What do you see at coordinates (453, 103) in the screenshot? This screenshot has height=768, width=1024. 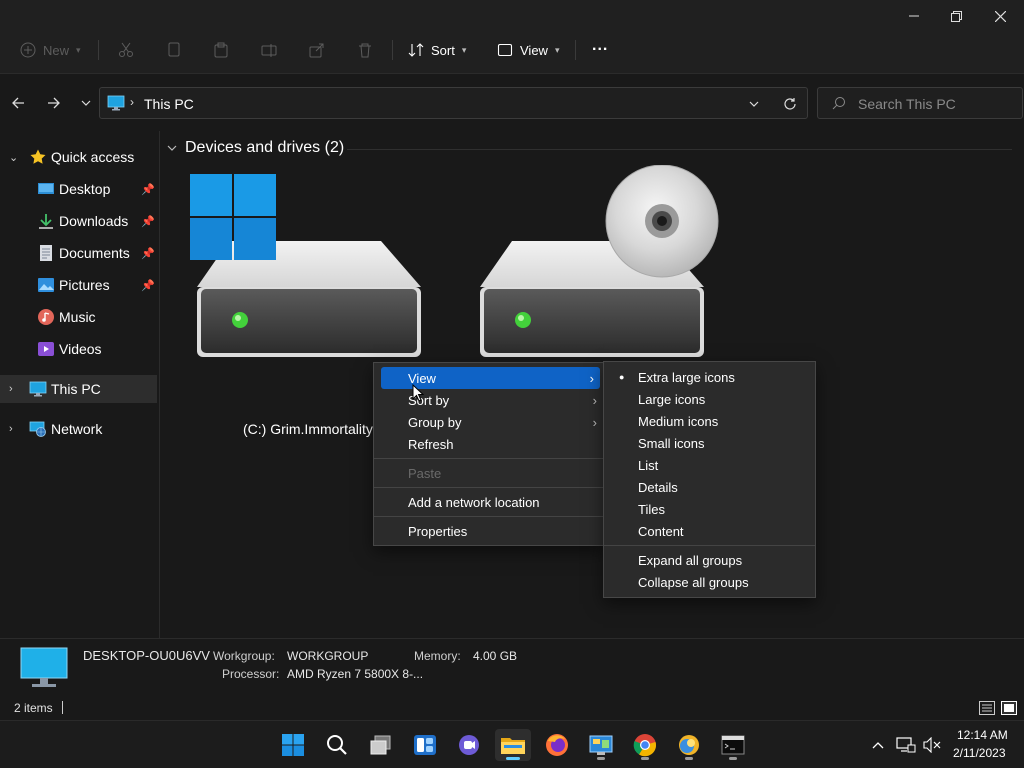 I see `address-bar: › This PC` at bounding box center [453, 103].